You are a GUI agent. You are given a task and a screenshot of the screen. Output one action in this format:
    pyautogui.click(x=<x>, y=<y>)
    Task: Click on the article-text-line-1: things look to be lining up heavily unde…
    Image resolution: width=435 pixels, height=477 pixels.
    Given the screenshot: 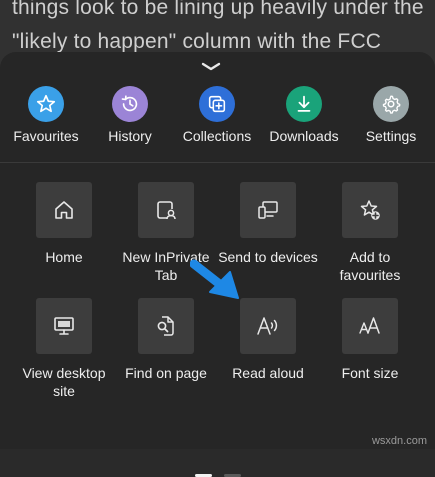 What is the action you would take?
    pyautogui.click(x=218, y=9)
    